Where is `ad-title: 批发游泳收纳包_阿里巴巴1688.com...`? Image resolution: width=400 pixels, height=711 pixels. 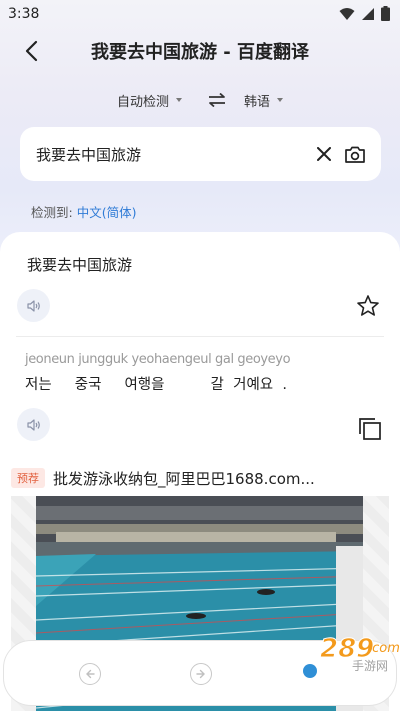 ad-title: 批发游泳收纳包_阿里巴巴1688.com... is located at coordinates (184, 478).